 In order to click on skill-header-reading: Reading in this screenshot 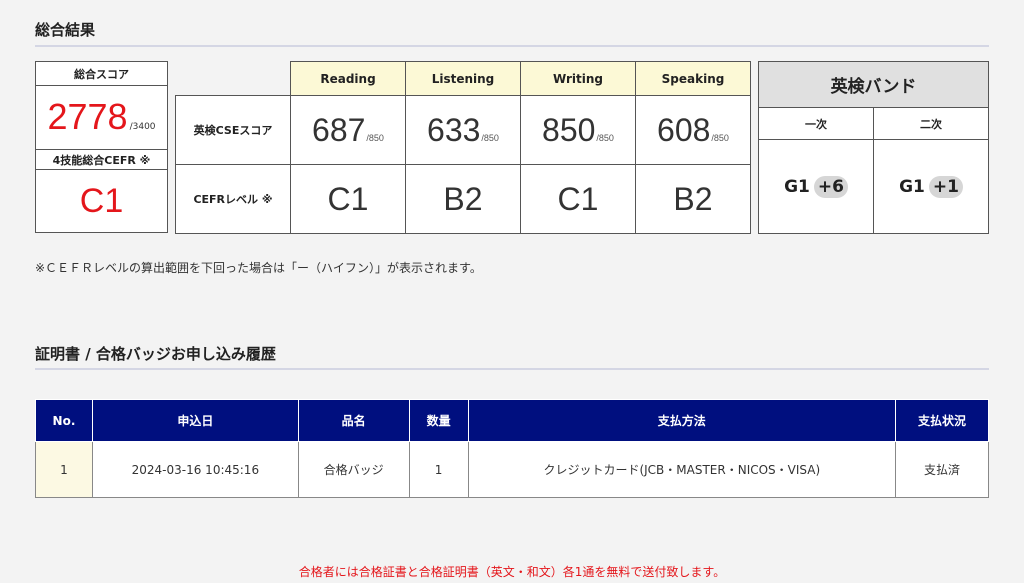, I will do `click(348, 78)`.